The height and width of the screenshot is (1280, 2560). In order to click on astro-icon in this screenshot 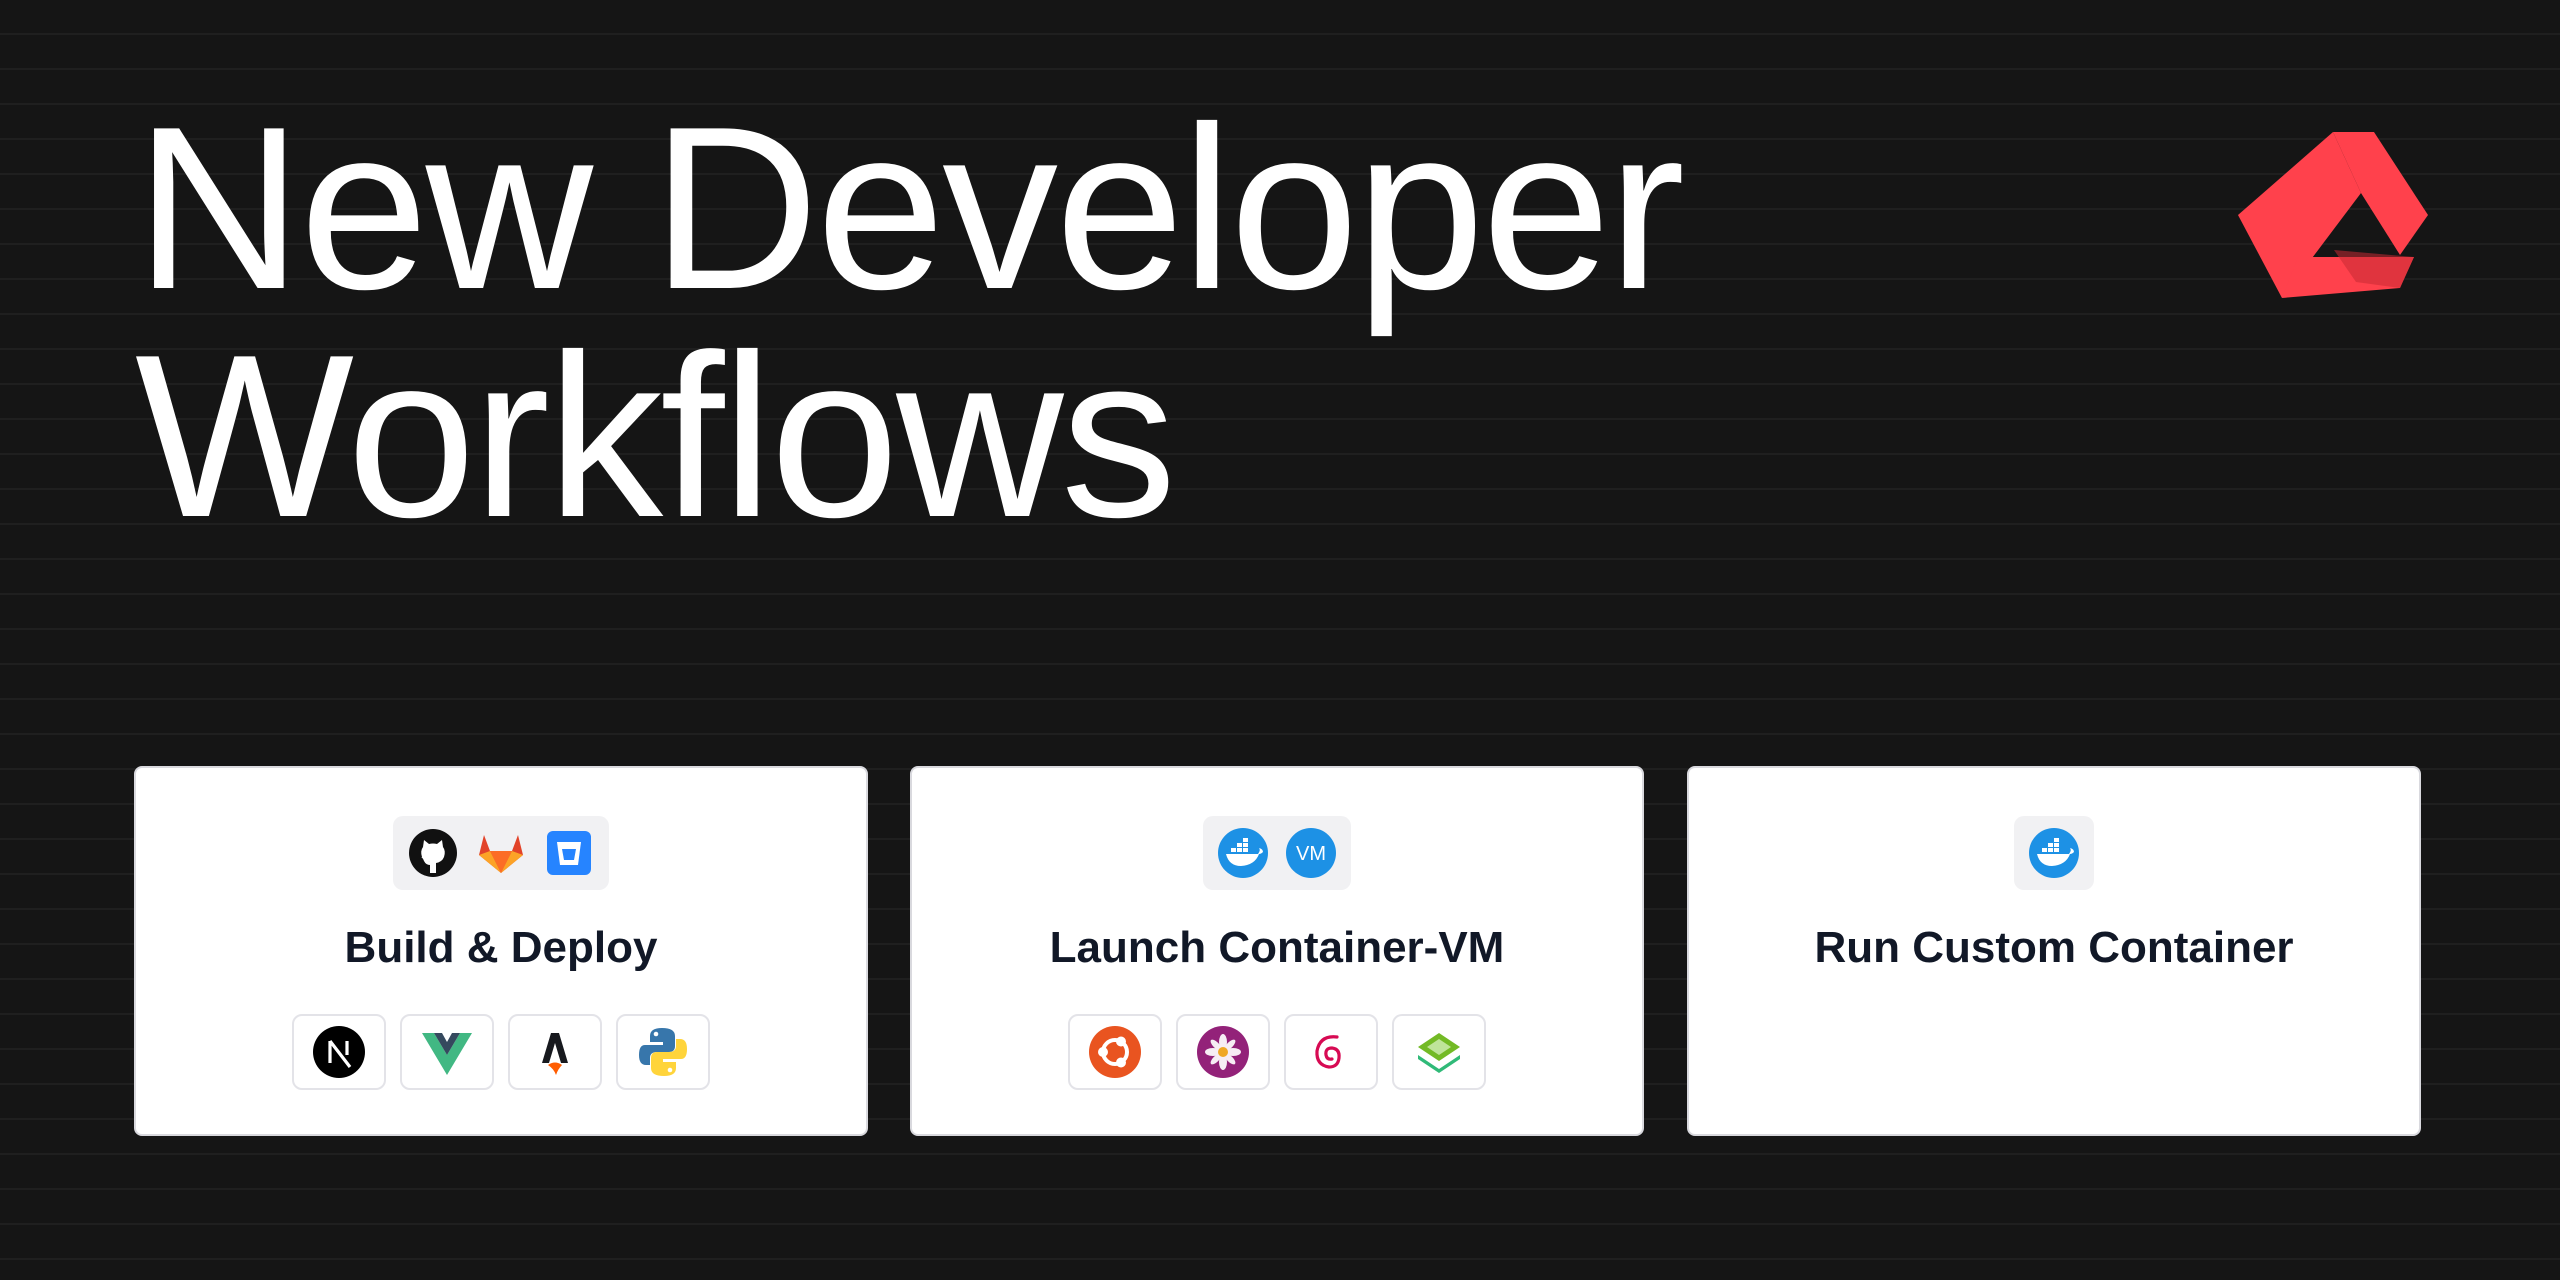, I will do `click(555, 1054)`.